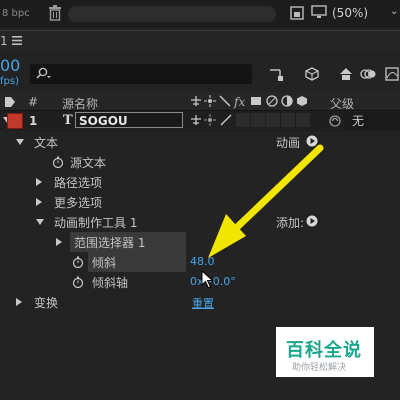 This screenshot has width=400, height=400. What do you see at coordinates (273, 120) in the screenshot?
I see `layer-motion-blur-switch` at bounding box center [273, 120].